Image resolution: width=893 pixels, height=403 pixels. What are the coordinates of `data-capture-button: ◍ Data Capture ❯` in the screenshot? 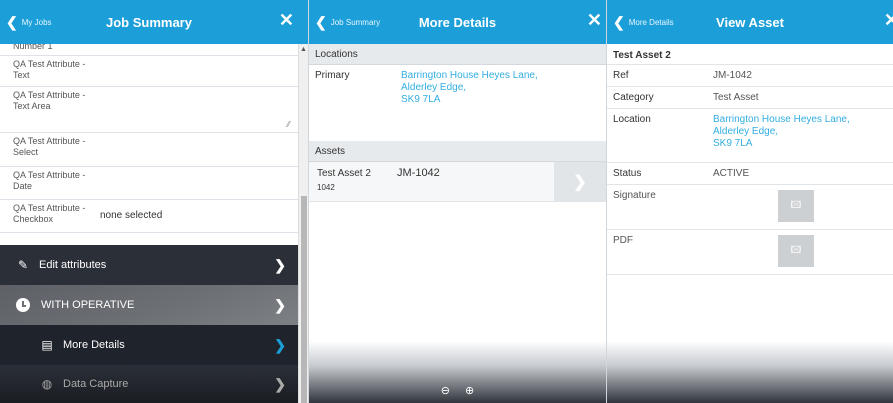 It's located at (149, 384).